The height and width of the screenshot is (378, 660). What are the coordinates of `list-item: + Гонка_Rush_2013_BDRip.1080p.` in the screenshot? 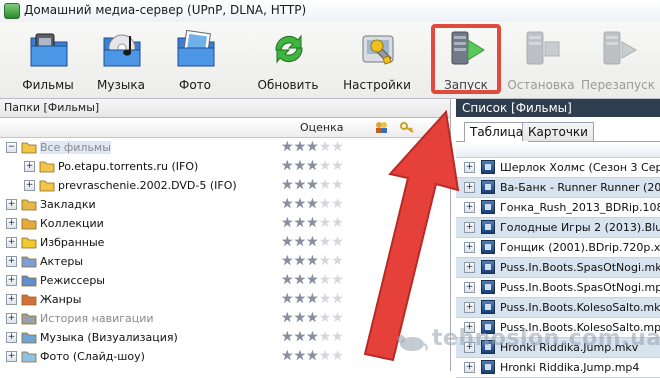 It's located at (558, 208).